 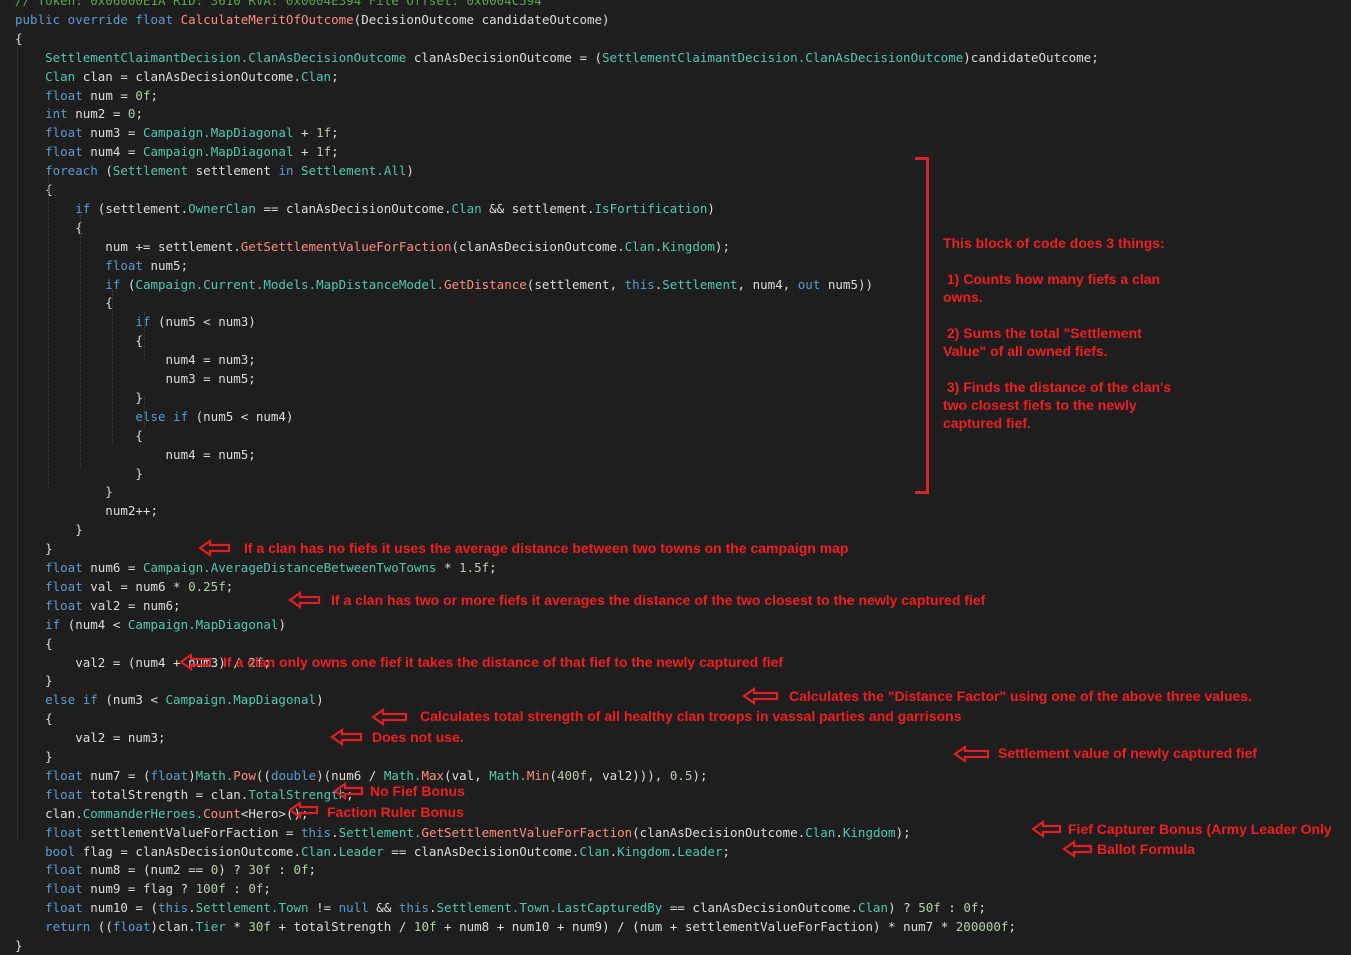 I want to click on code-token: Settlement, so click(x=154, y=171).